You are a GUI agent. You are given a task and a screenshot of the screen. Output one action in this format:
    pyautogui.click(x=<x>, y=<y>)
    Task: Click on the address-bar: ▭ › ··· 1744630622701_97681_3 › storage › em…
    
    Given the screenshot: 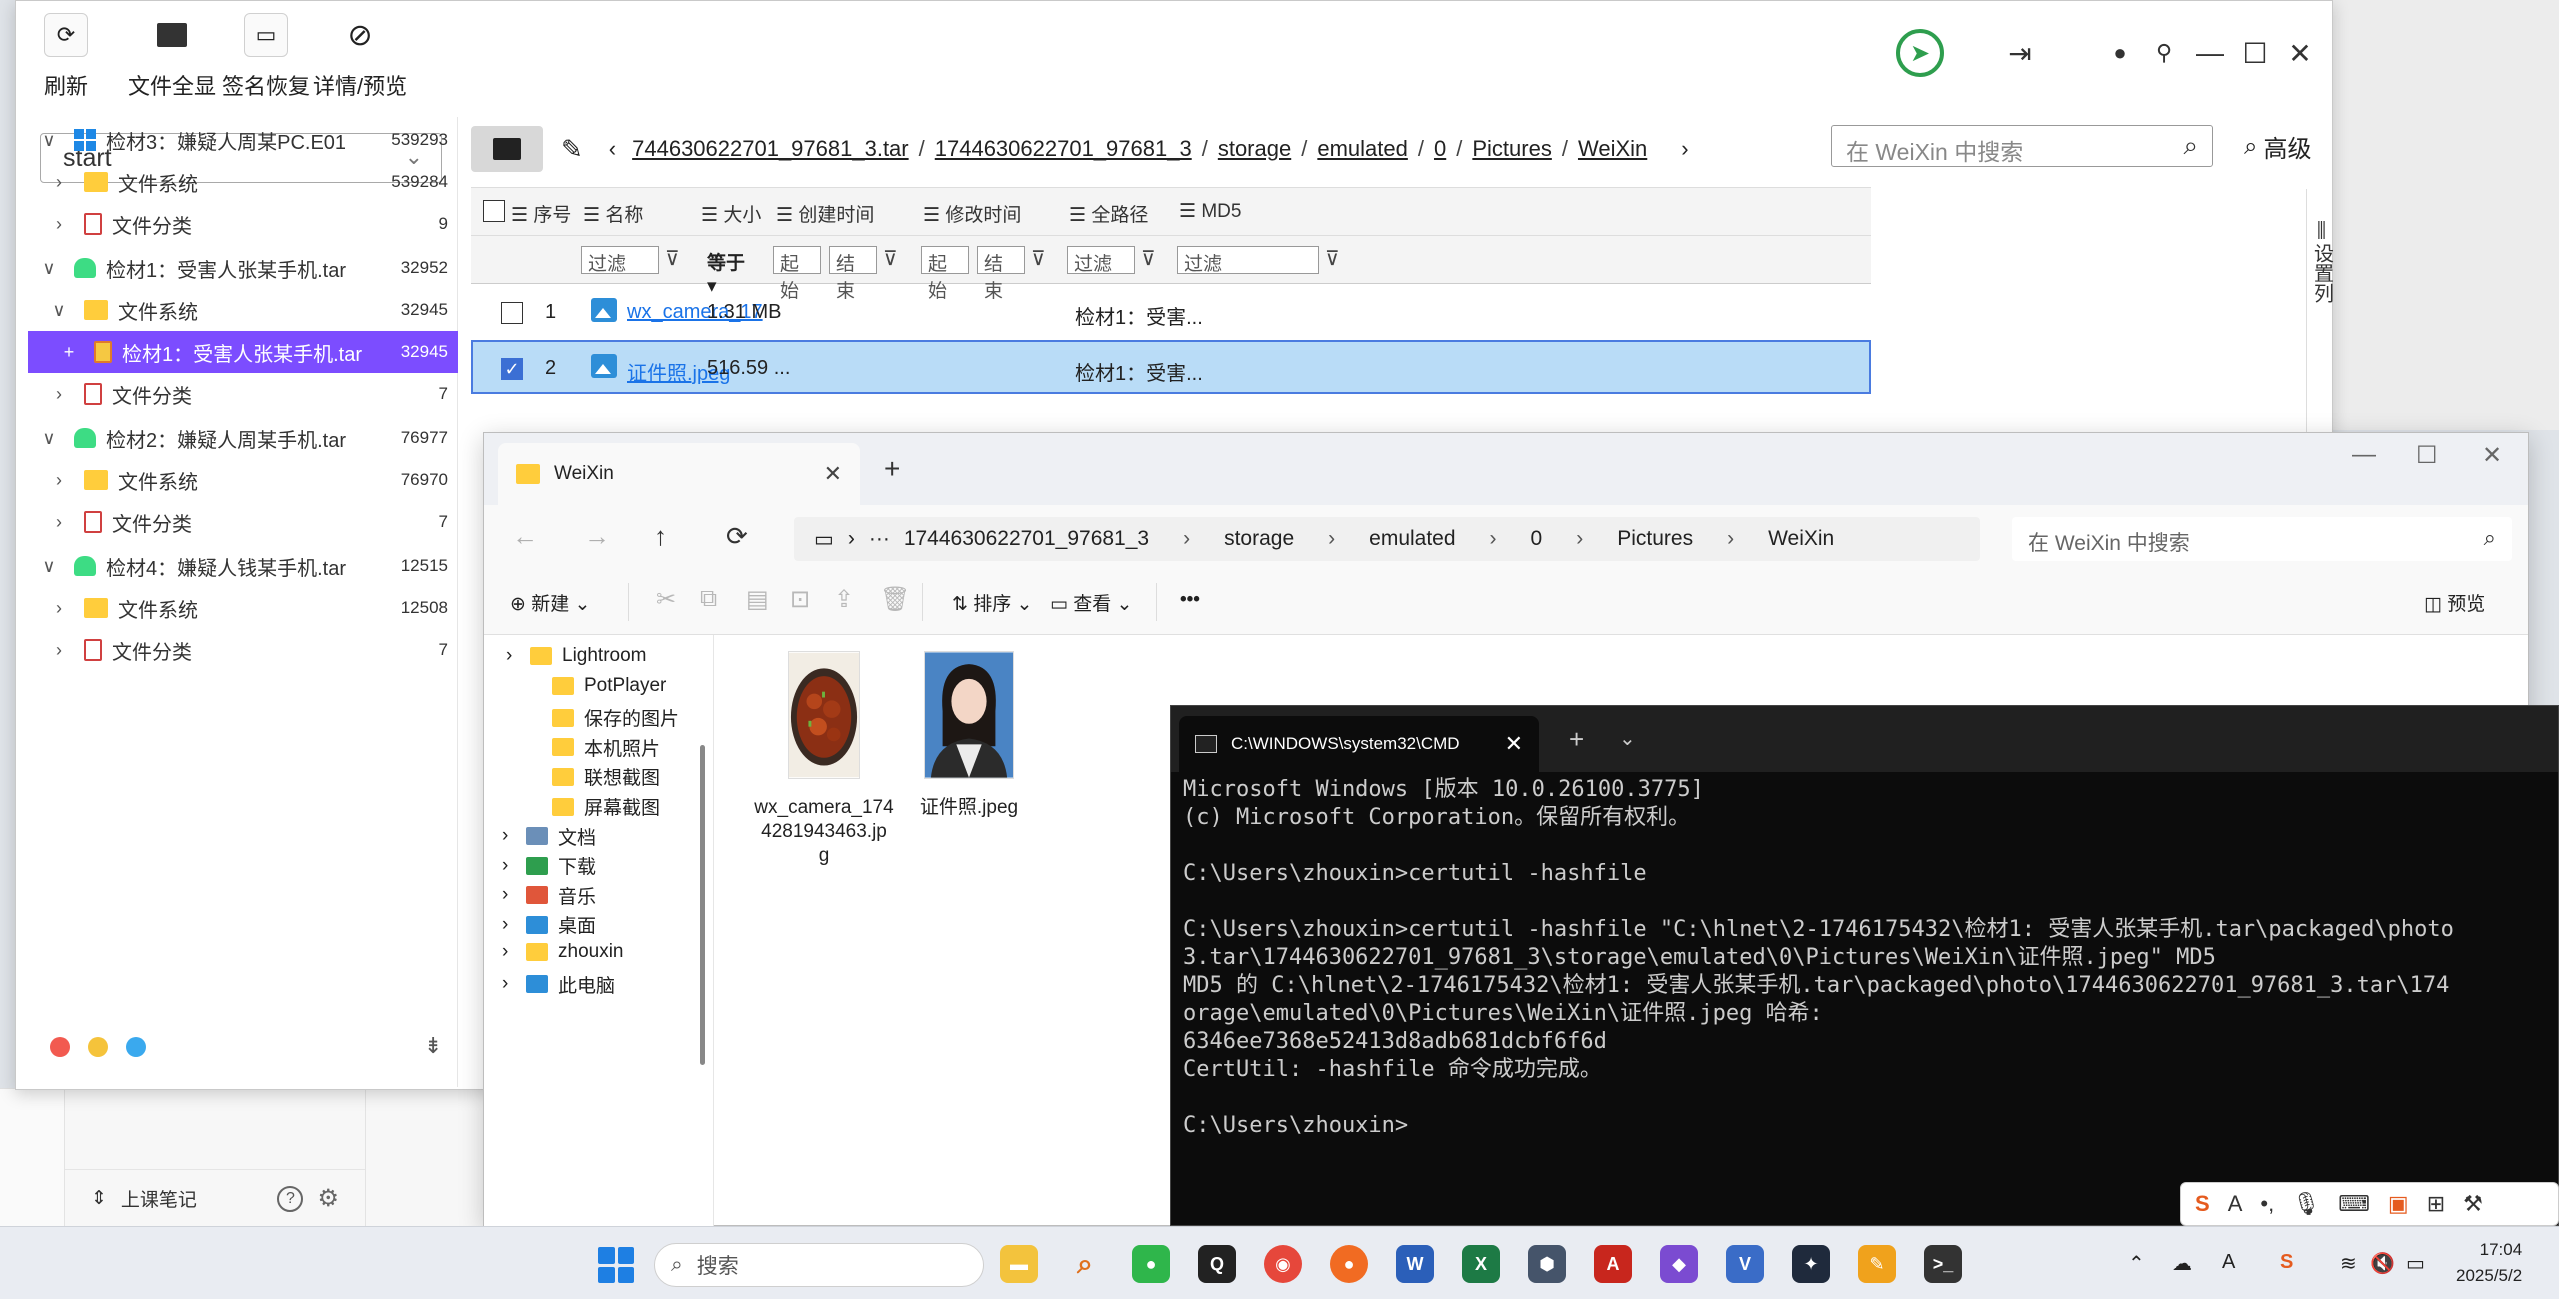 What is the action you would take?
    pyautogui.click(x=1387, y=539)
    